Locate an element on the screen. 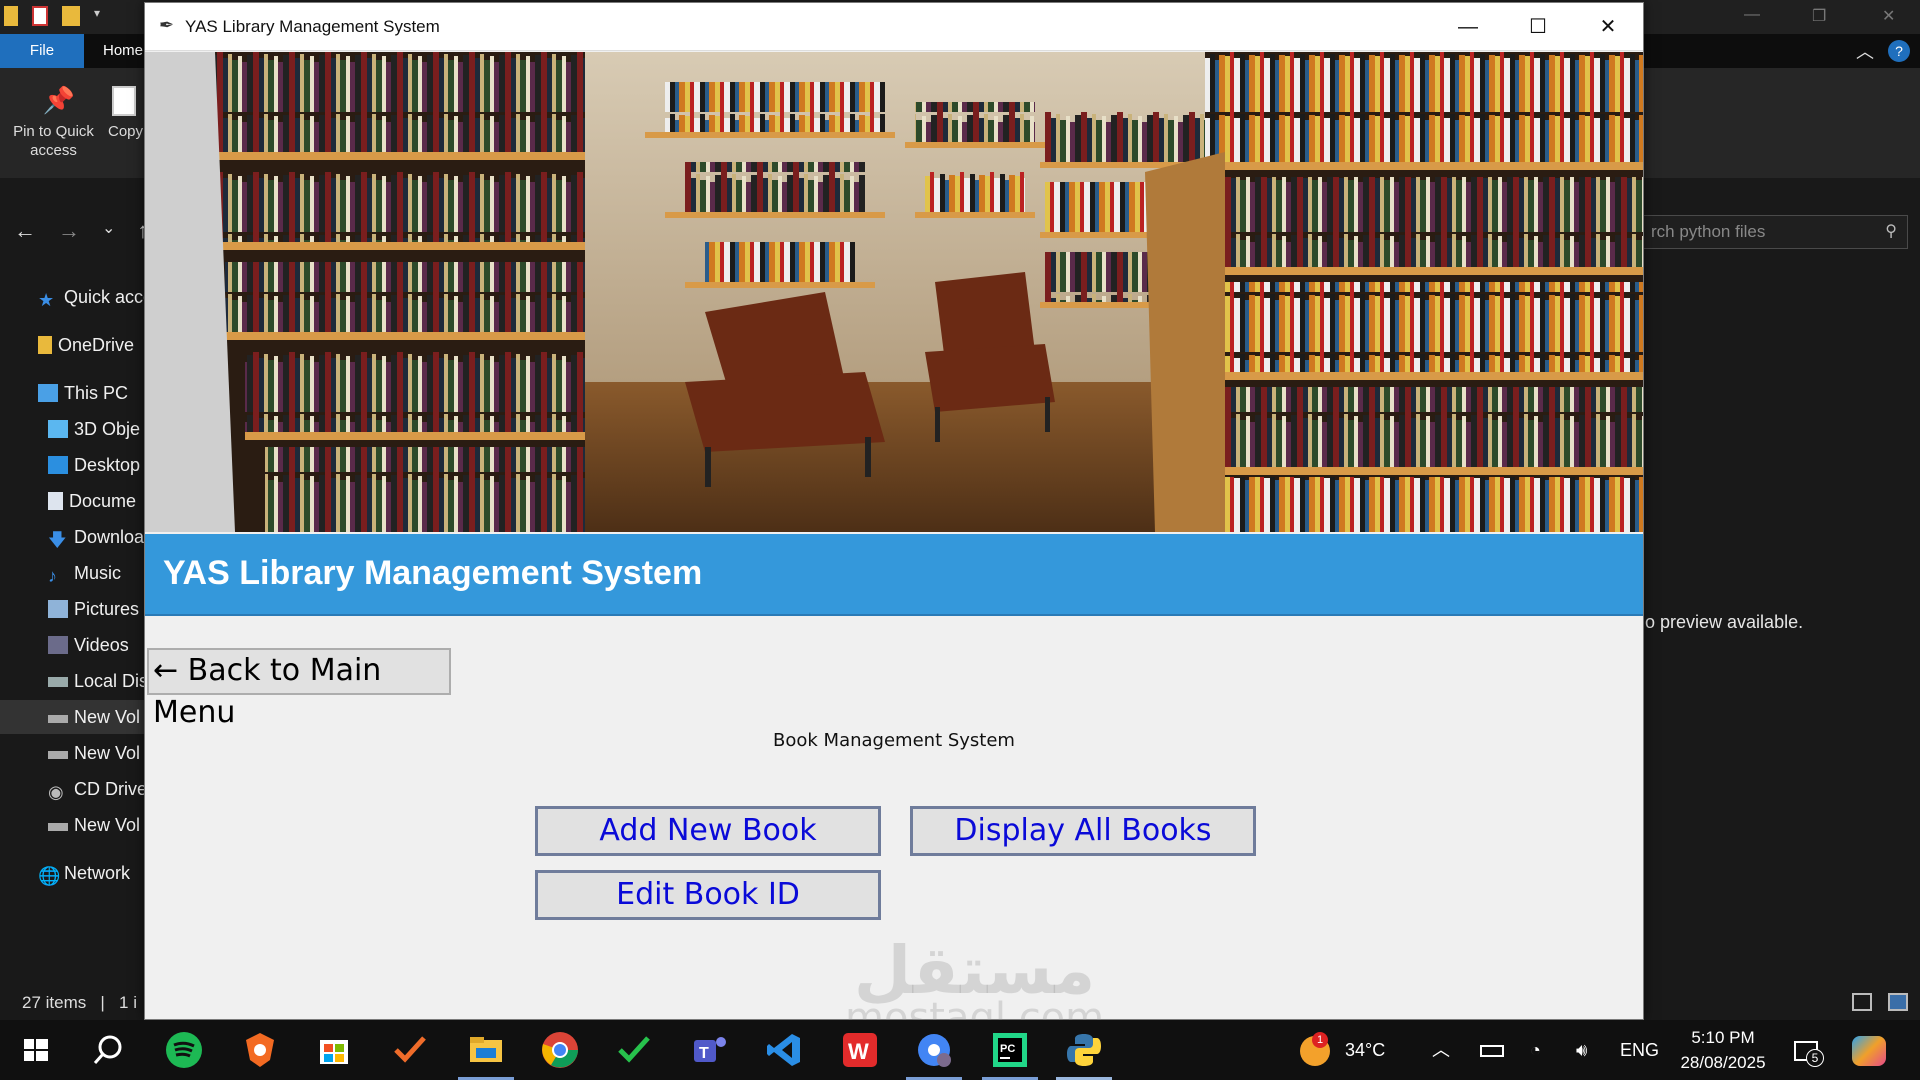 This screenshot has width=1920, height=1080. weather-icon: 1 is located at coordinates (1315, 1049).